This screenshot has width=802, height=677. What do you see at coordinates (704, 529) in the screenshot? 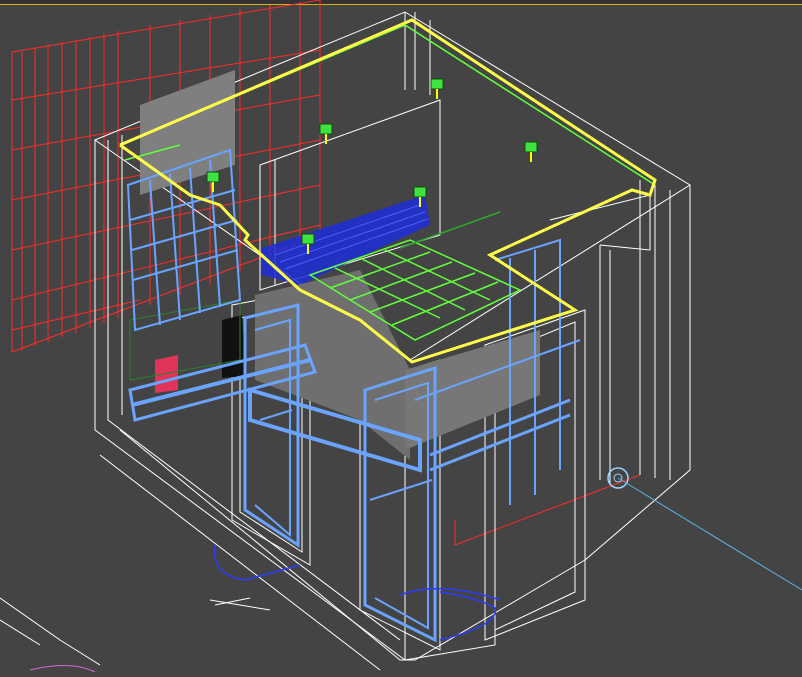
I see `camera-target-icon` at bounding box center [704, 529].